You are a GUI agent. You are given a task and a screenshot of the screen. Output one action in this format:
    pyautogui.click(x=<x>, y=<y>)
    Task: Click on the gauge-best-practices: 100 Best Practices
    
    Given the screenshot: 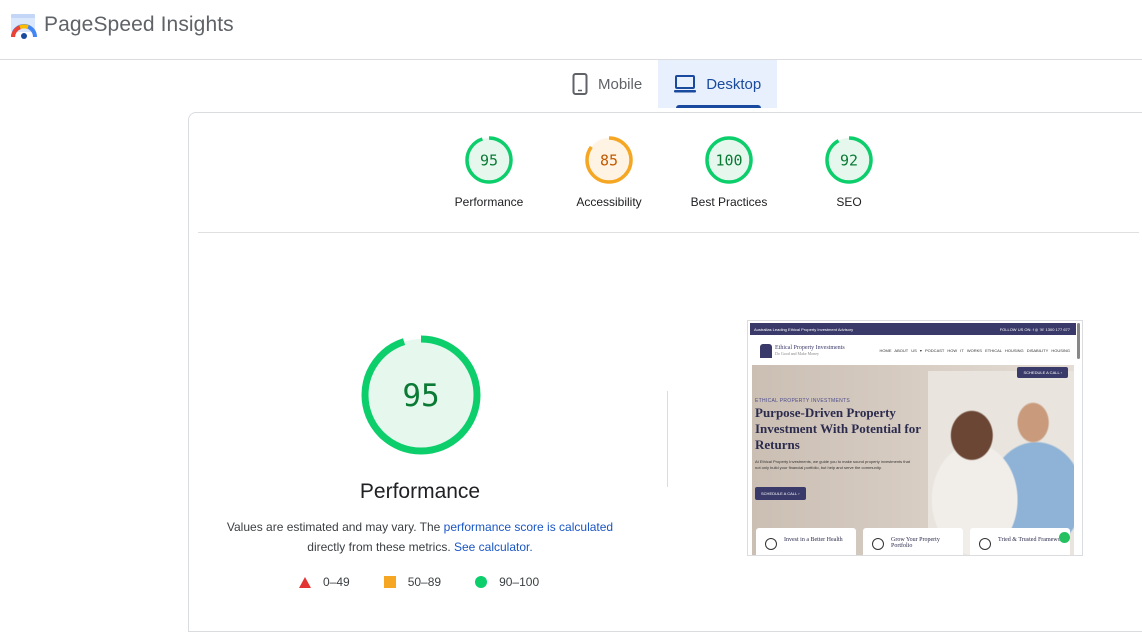 What is the action you would take?
    pyautogui.click(x=729, y=172)
    